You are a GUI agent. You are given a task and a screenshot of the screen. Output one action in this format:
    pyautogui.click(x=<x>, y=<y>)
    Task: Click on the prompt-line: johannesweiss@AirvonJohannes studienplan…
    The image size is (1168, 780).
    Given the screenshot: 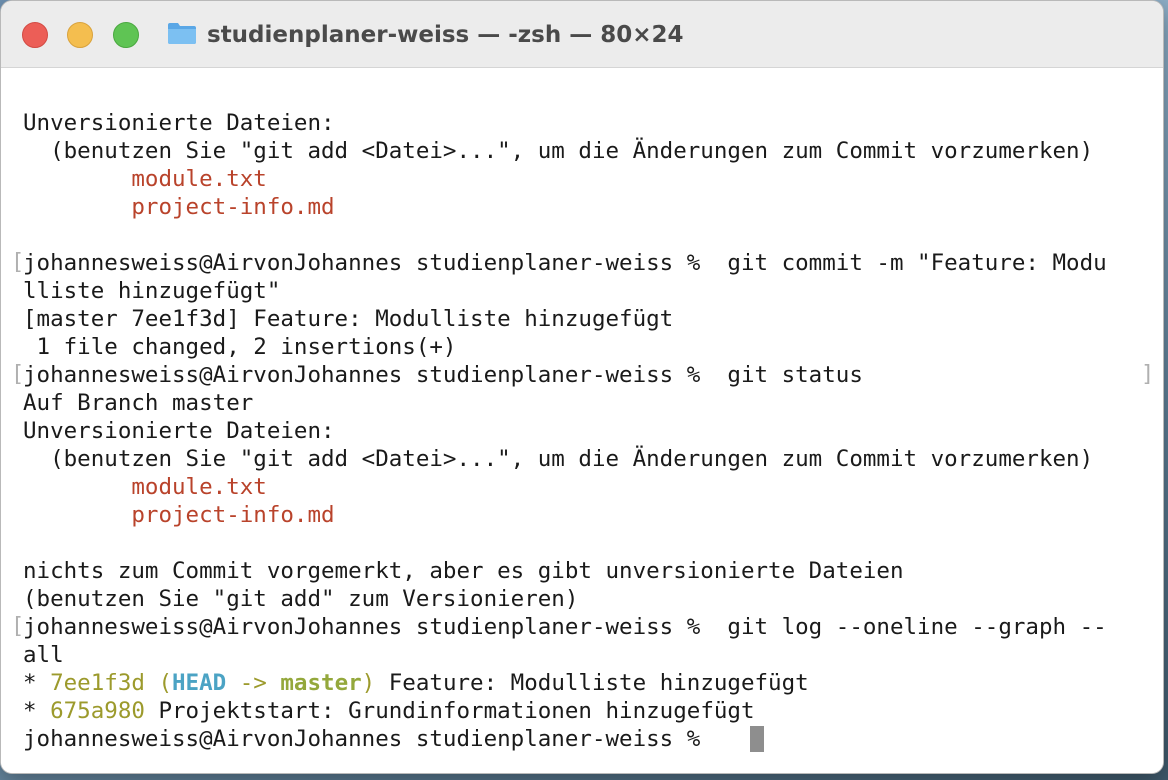 What is the action you would take?
    pyautogui.click(x=368, y=739)
    